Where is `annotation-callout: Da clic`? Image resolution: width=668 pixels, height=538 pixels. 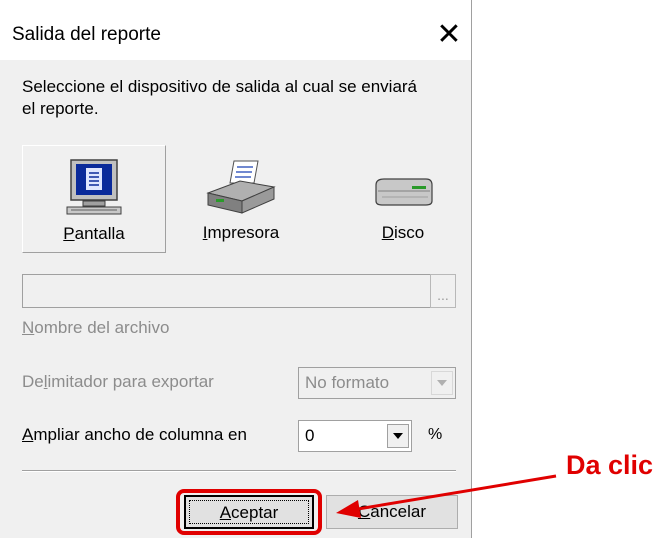
annotation-callout: Da clic is located at coordinates (610, 465).